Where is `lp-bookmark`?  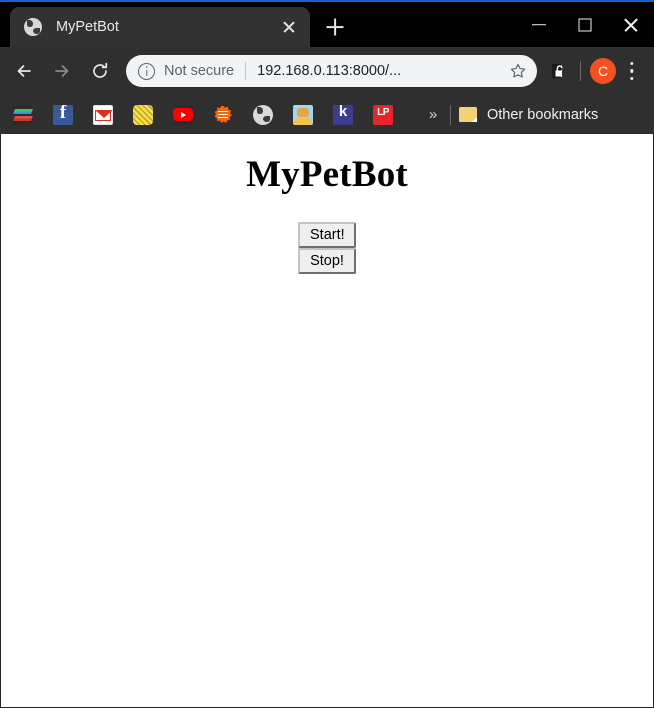
lp-bookmark is located at coordinates (383, 115).